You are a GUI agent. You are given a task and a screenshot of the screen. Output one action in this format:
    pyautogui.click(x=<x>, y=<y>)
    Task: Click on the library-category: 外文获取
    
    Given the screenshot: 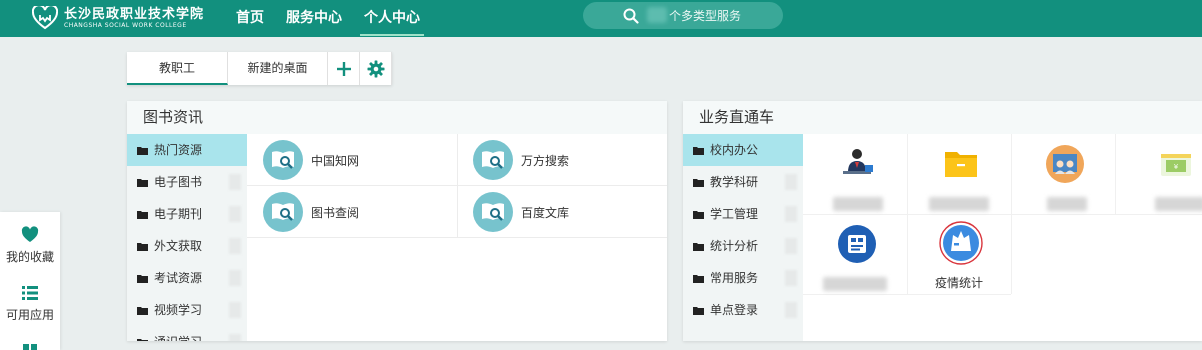 What is the action you would take?
    pyautogui.click(x=187, y=246)
    